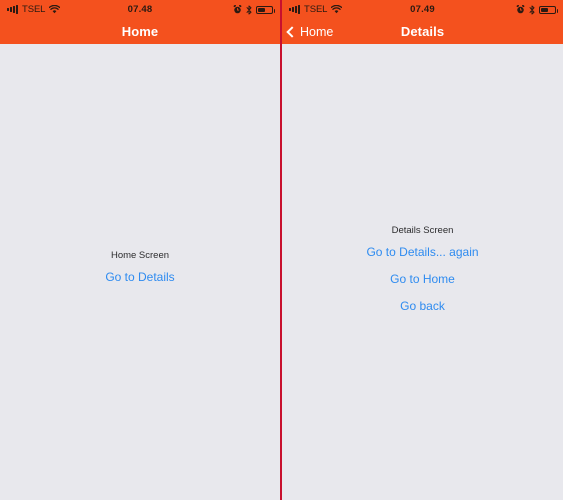  I want to click on status-bar: TSEL 07.49, so click(422, 9).